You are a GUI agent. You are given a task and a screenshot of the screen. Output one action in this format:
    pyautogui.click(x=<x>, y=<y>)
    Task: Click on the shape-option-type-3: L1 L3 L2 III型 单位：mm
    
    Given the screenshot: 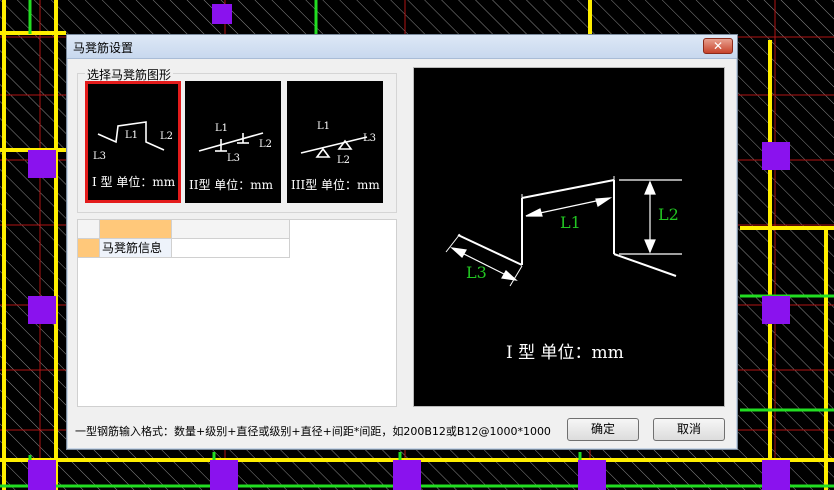 What is the action you would take?
    pyautogui.click(x=335, y=142)
    